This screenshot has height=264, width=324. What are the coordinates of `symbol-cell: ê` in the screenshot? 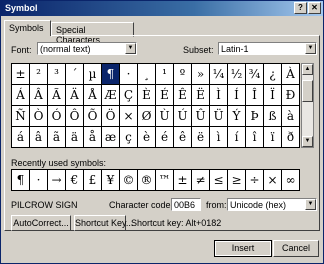 It's located at (183, 137).